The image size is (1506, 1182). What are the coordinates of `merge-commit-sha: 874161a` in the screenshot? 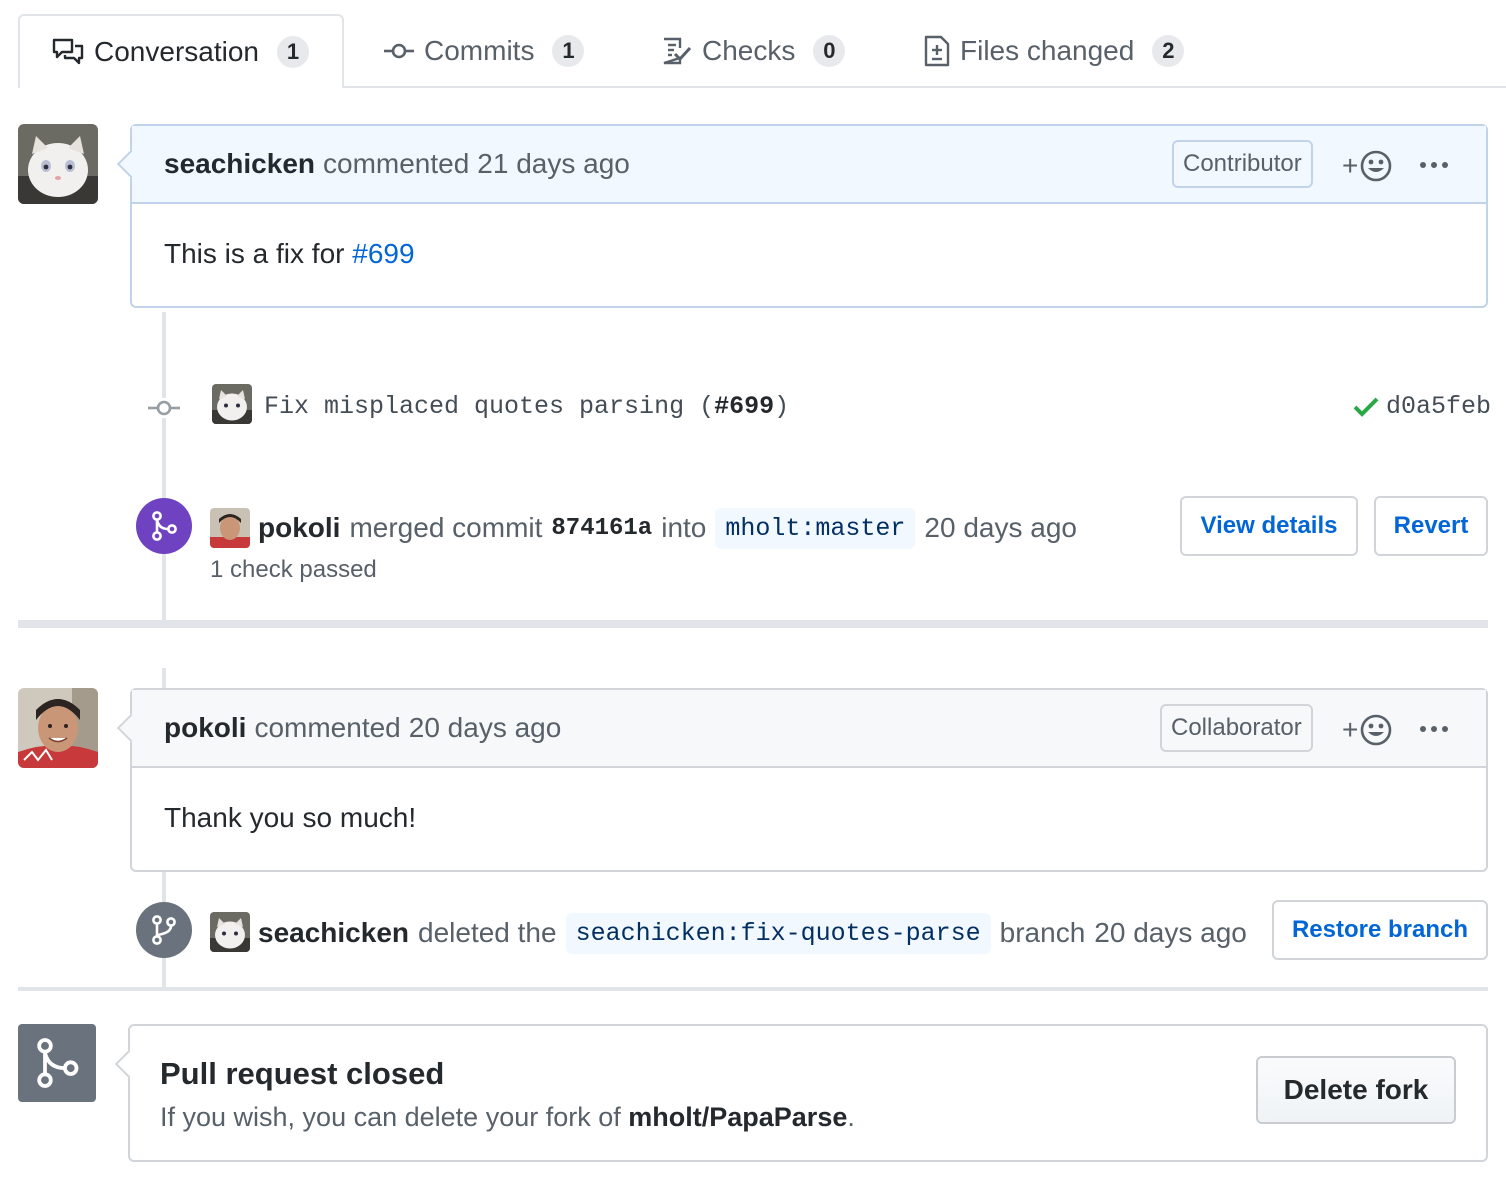 It's located at (601, 528).